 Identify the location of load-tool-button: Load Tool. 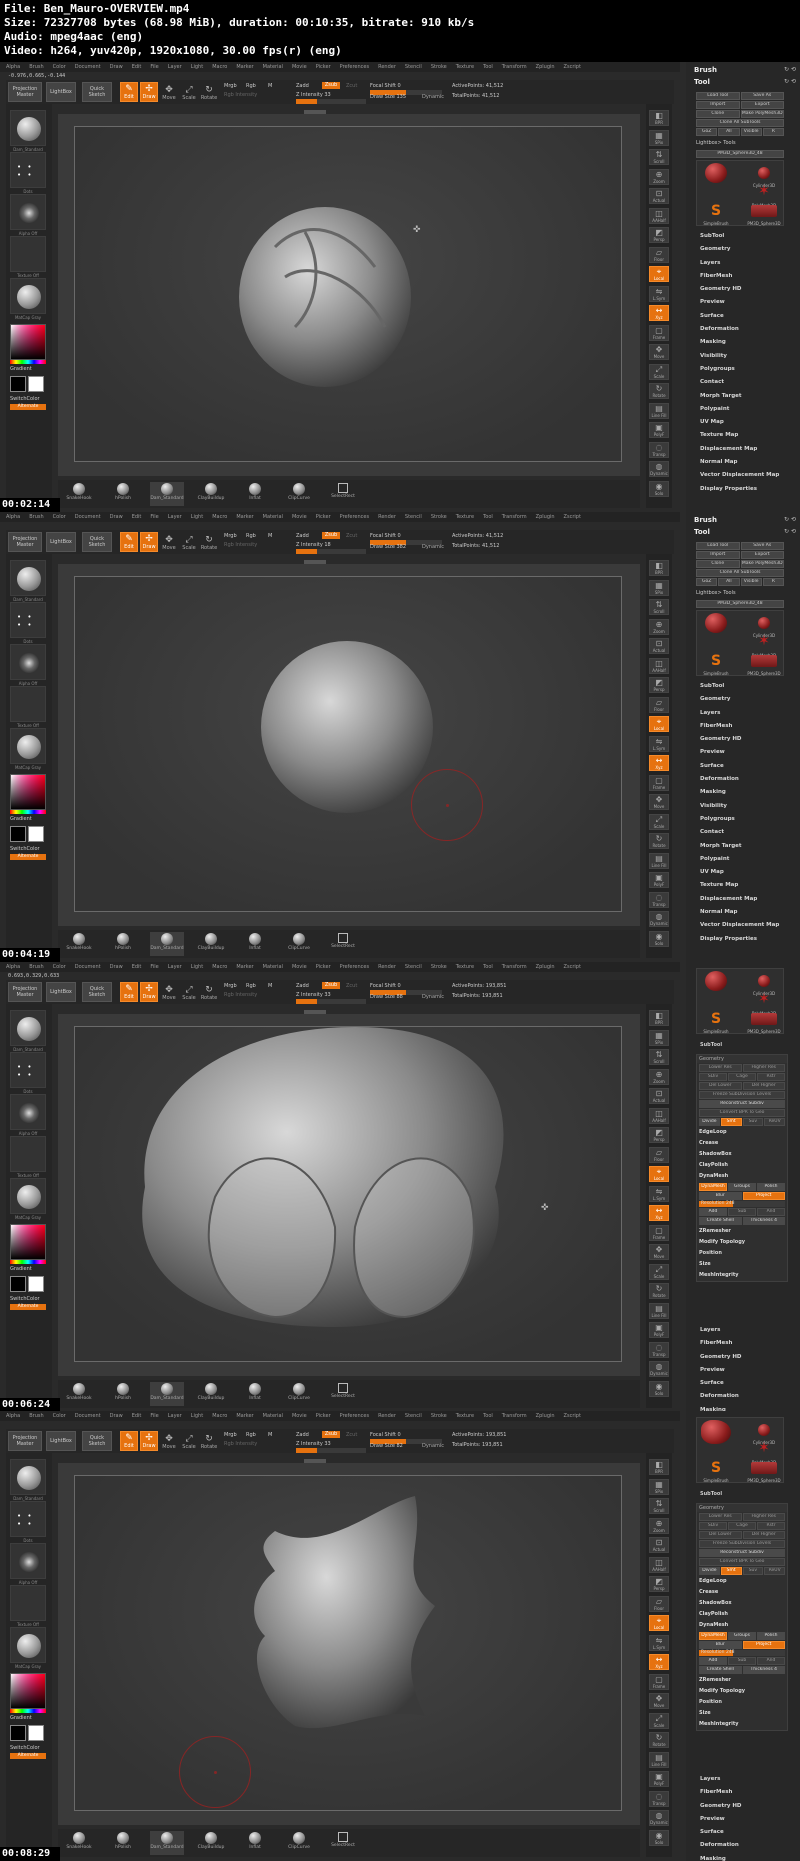
(718, 96).